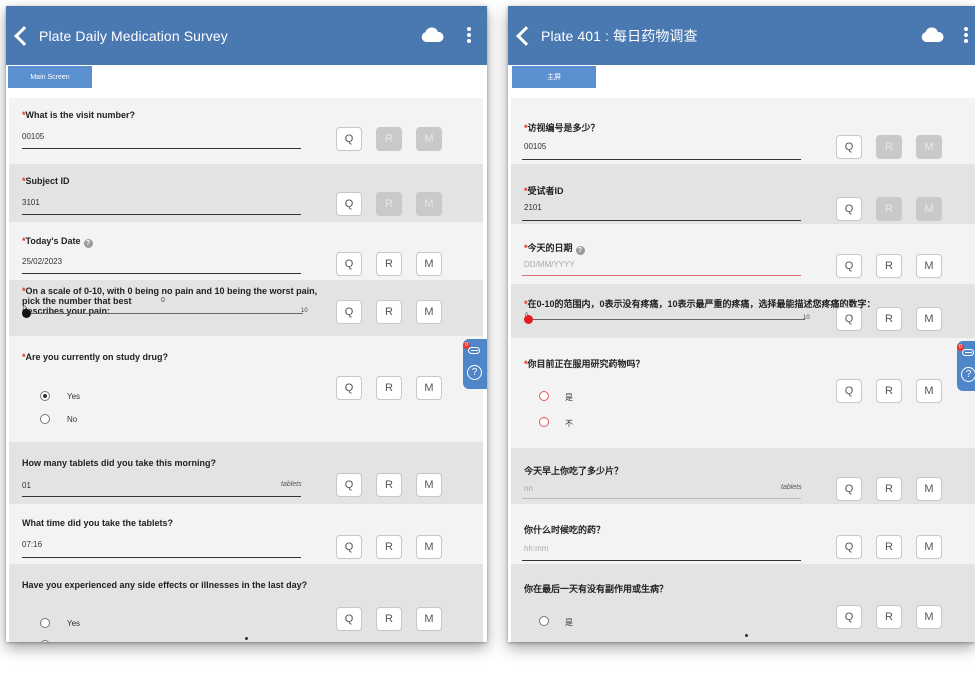  Describe the element at coordinates (743, 603) in the screenshot. I see `question-side-effects: 你在最后一天有没有副作用或生病？ 是 Q R M` at that location.